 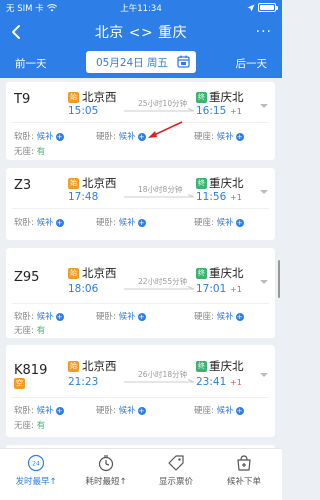 I want to click on status-time: 上午11:34, so click(x=141, y=9).